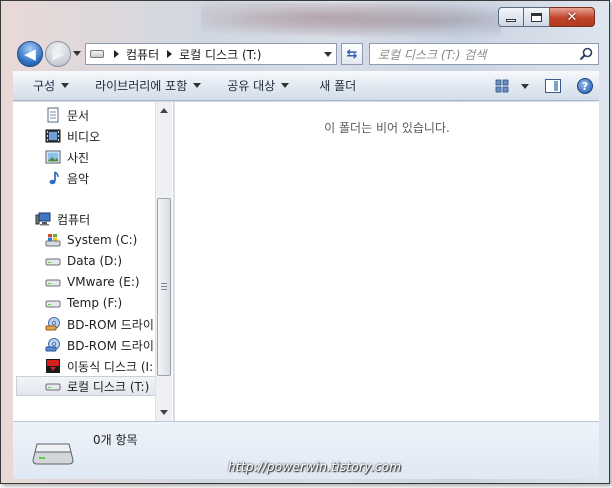 Image resolution: width=612 pixels, height=488 pixels. I want to click on nav-item-removable-disk: 이동식 디스크 (I:, so click(109, 366).